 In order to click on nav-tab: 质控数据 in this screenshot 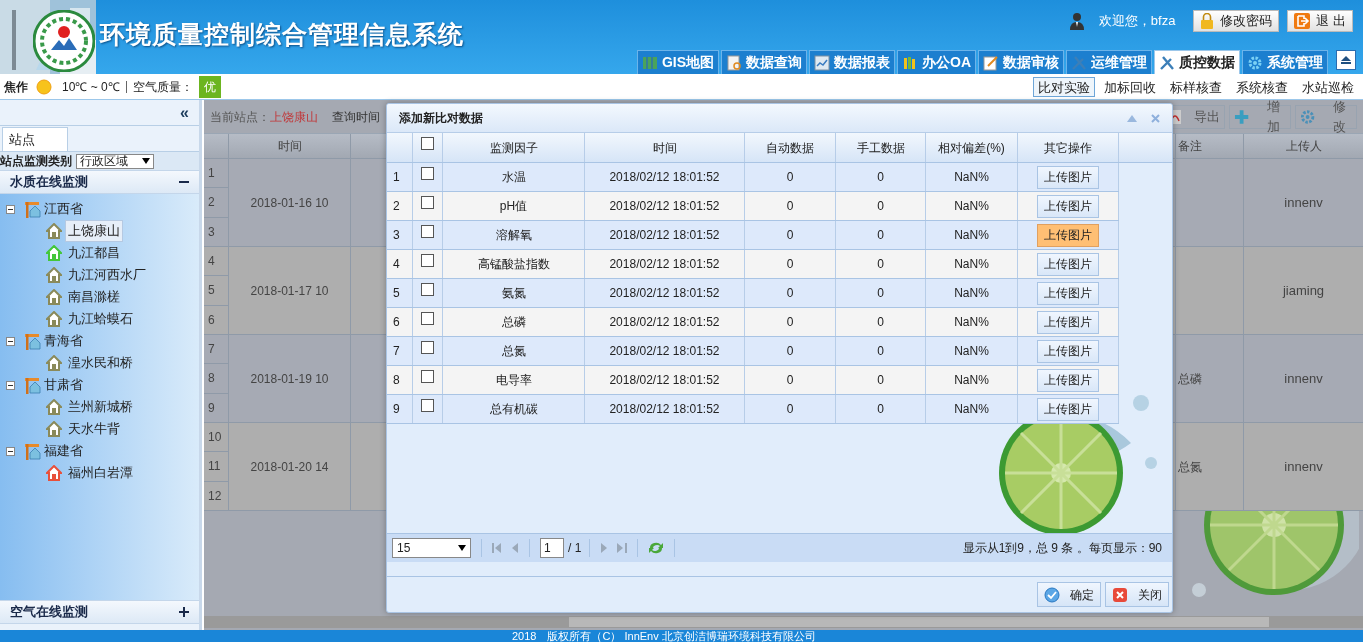, I will do `click(1197, 62)`.